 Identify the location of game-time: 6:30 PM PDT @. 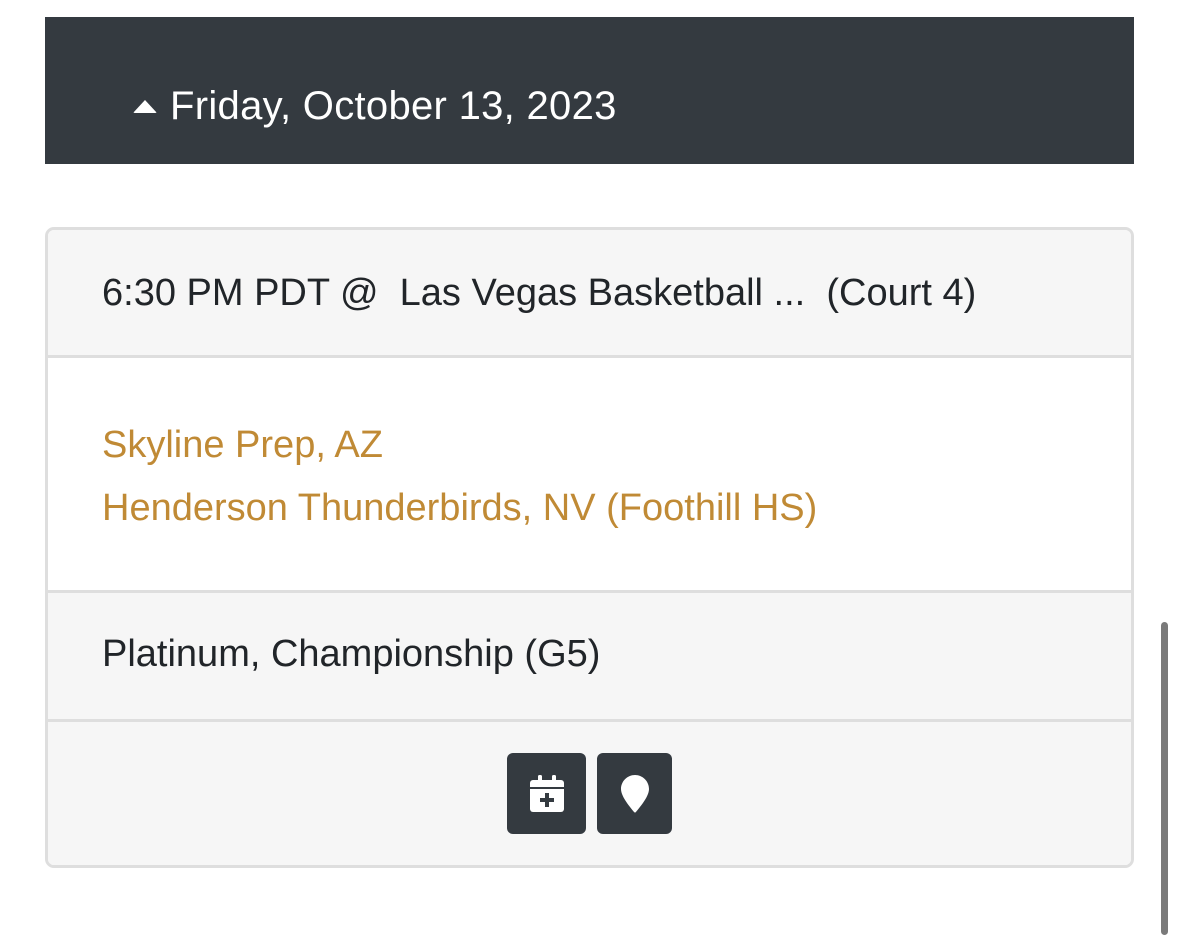
(246, 293).